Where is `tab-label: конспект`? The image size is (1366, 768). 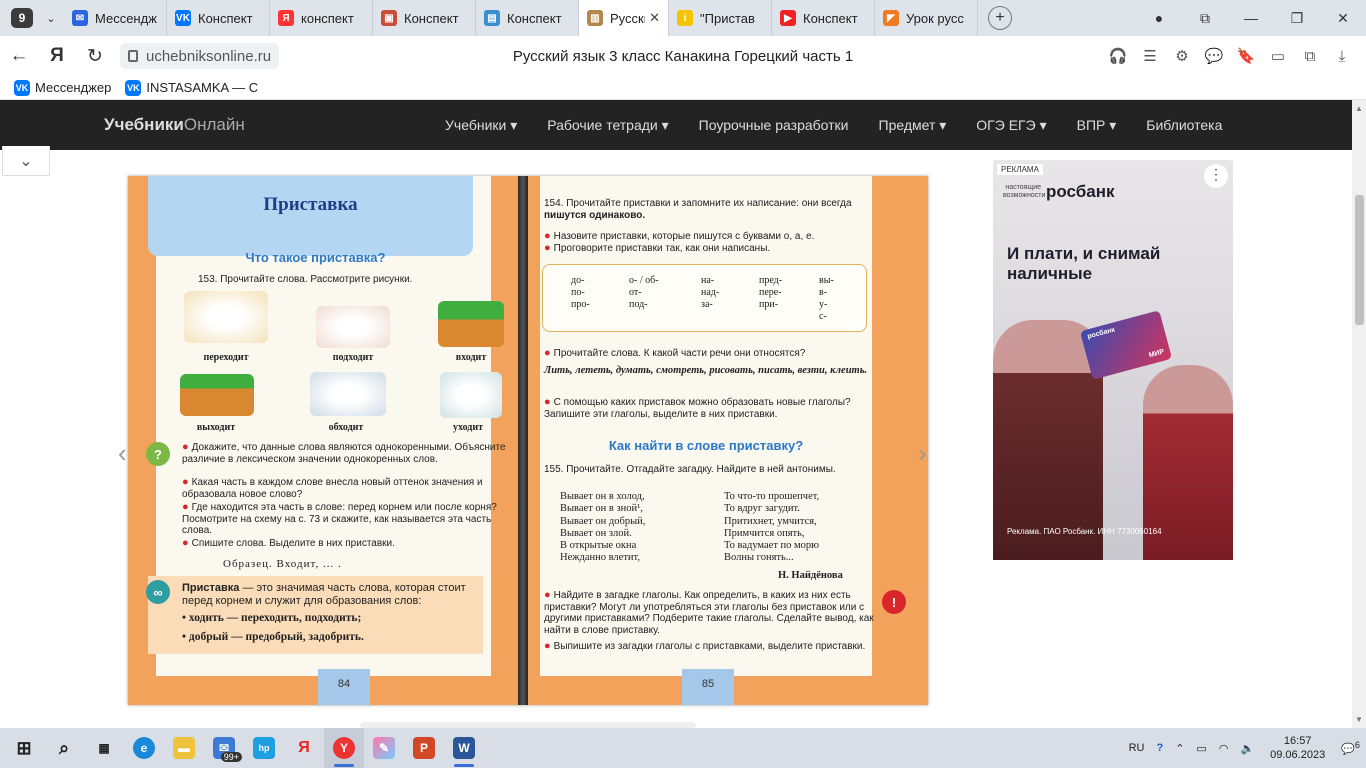 tab-label: конспект is located at coordinates (327, 18).